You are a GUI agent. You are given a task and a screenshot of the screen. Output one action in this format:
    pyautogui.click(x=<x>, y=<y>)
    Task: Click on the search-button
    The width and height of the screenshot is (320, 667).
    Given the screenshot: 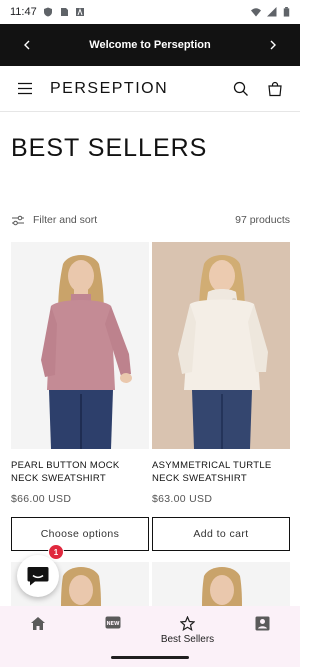 What is the action you would take?
    pyautogui.click(x=241, y=89)
    